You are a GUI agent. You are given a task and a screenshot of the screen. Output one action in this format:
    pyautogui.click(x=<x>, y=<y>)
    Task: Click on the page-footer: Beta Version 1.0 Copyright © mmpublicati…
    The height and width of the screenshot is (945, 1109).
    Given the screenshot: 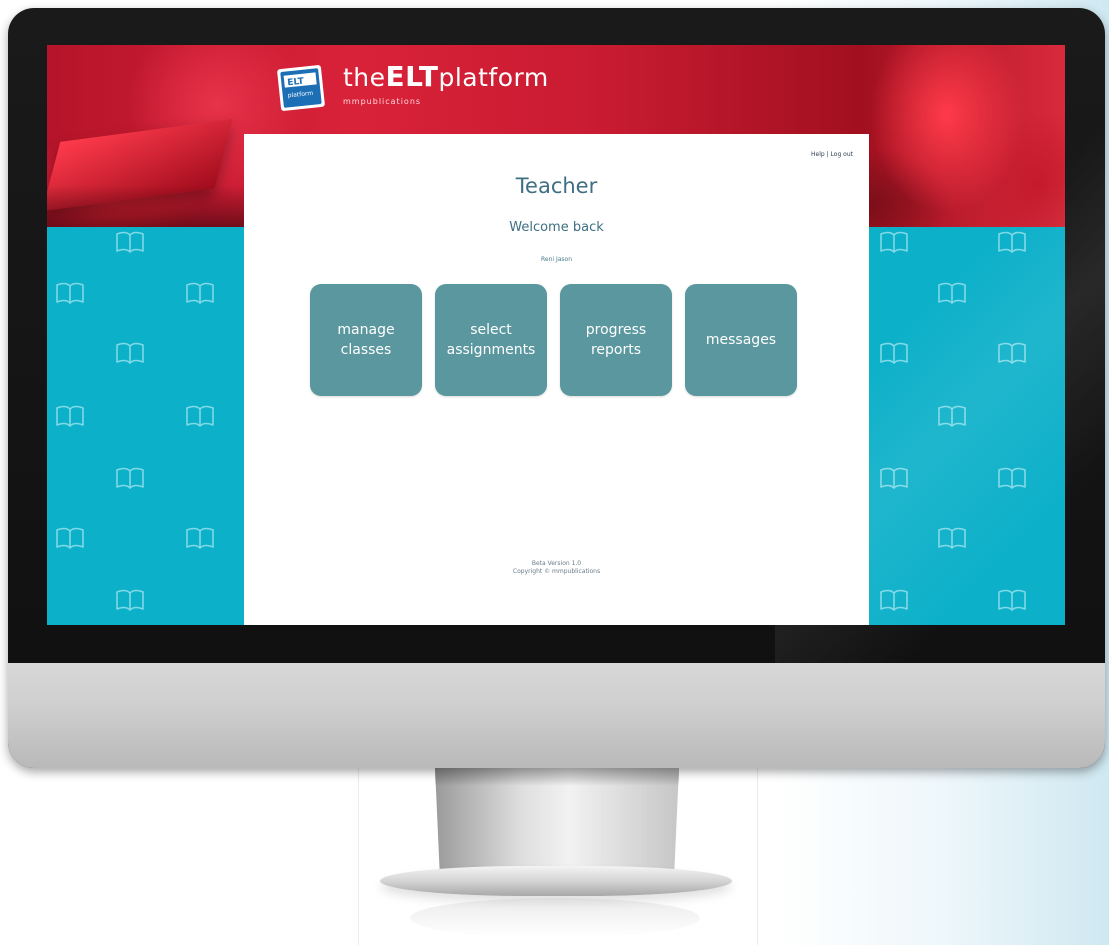 What is the action you would take?
    pyautogui.click(x=556, y=568)
    